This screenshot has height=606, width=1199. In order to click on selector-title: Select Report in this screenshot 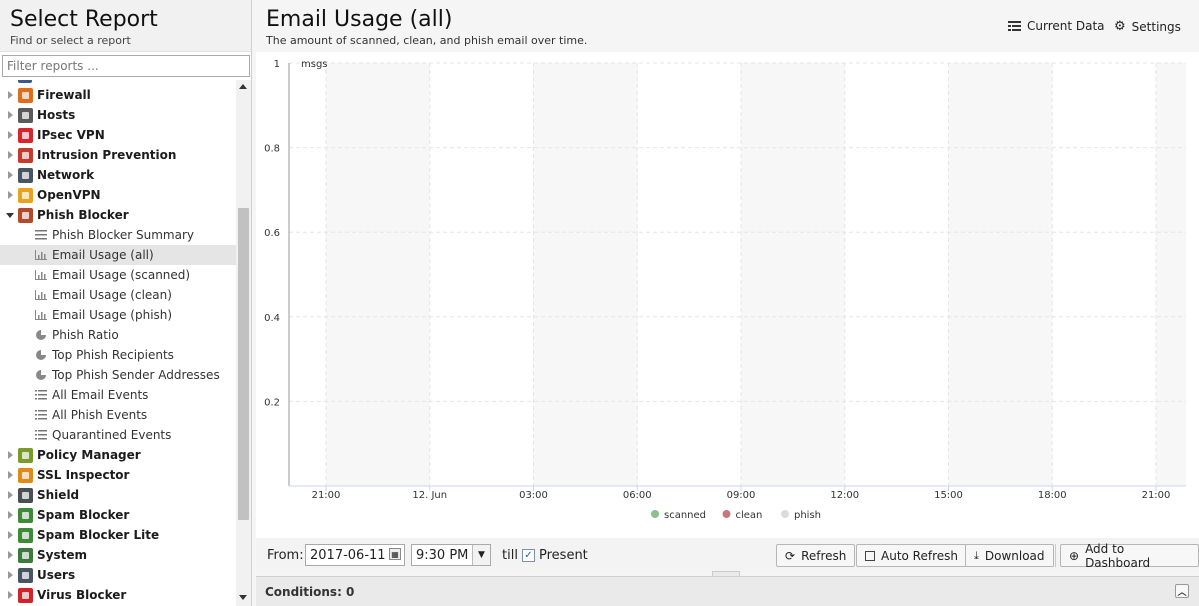, I will do `click(84, 19)`.